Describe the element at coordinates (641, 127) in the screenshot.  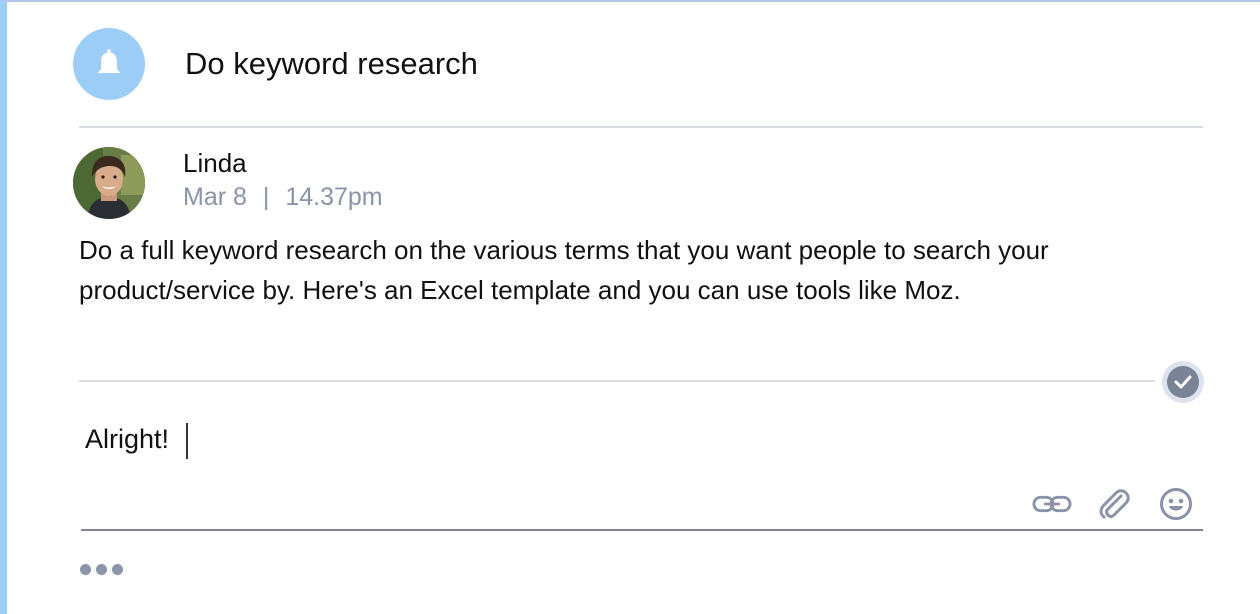
I see `header-divider` at that location.